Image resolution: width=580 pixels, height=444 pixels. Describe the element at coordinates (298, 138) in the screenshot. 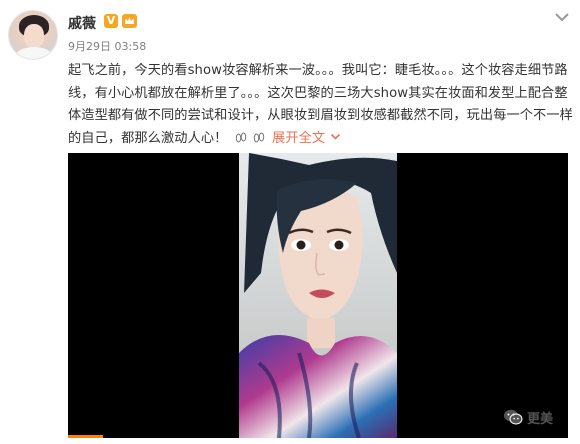

I see `expand-full-text-label: 展开全文` at that location.